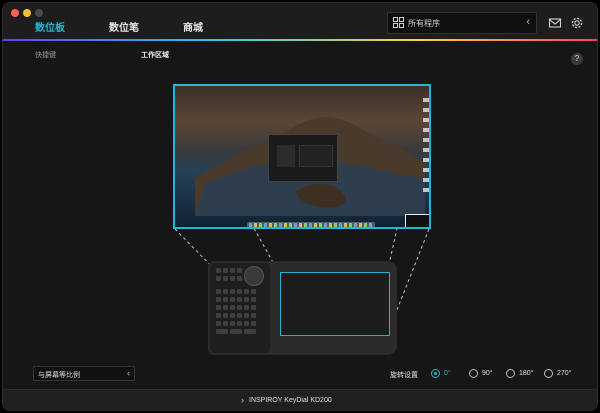 The width and height of the screenshot is (600, 413). I want to click on preview-app-window, so click(303, 158).